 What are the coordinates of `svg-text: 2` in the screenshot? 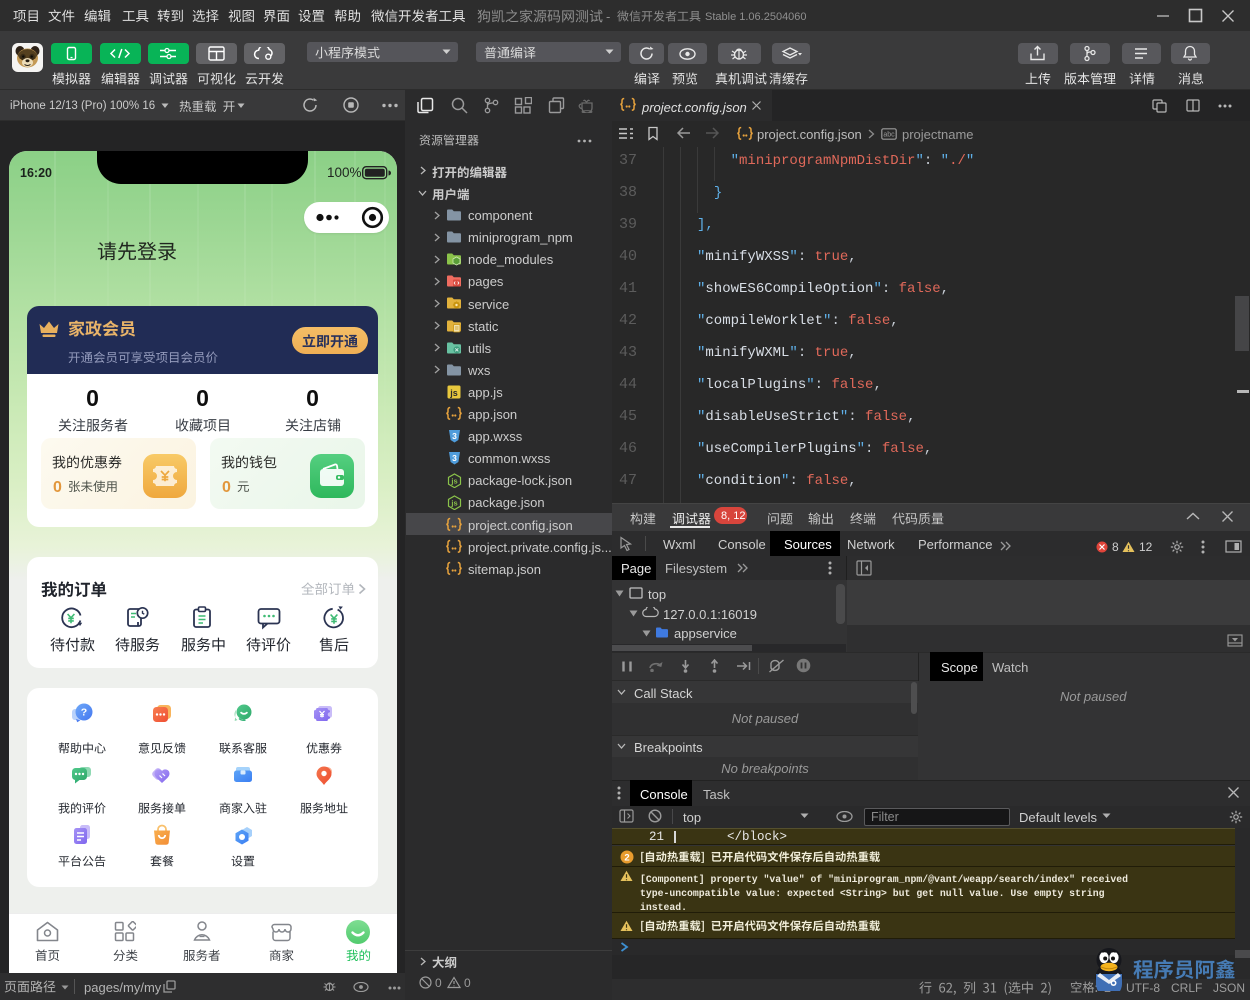 It's located at (626, 858).